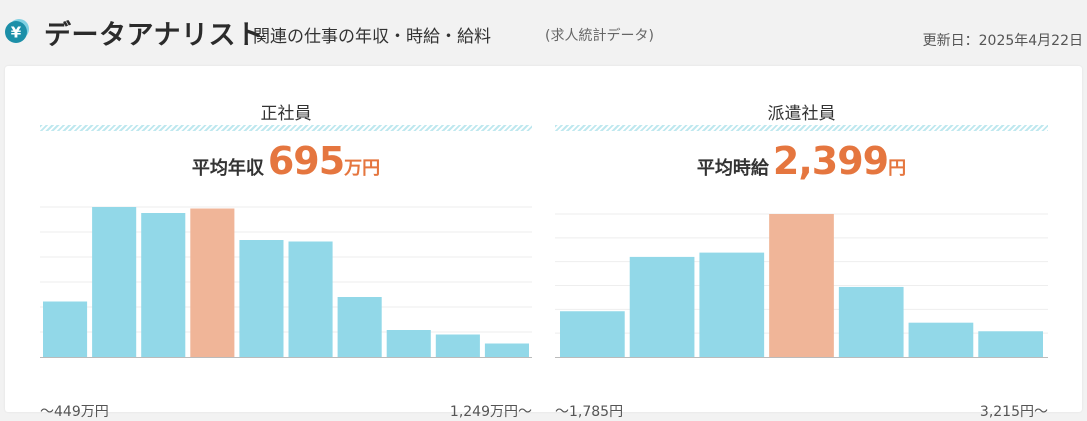 Image resolution: width=1087 pixels, height=421 pixels. Describe the element at coordinates (74, 412) in the screenshot. I see `axis-min-label: ～449万円` at that location.